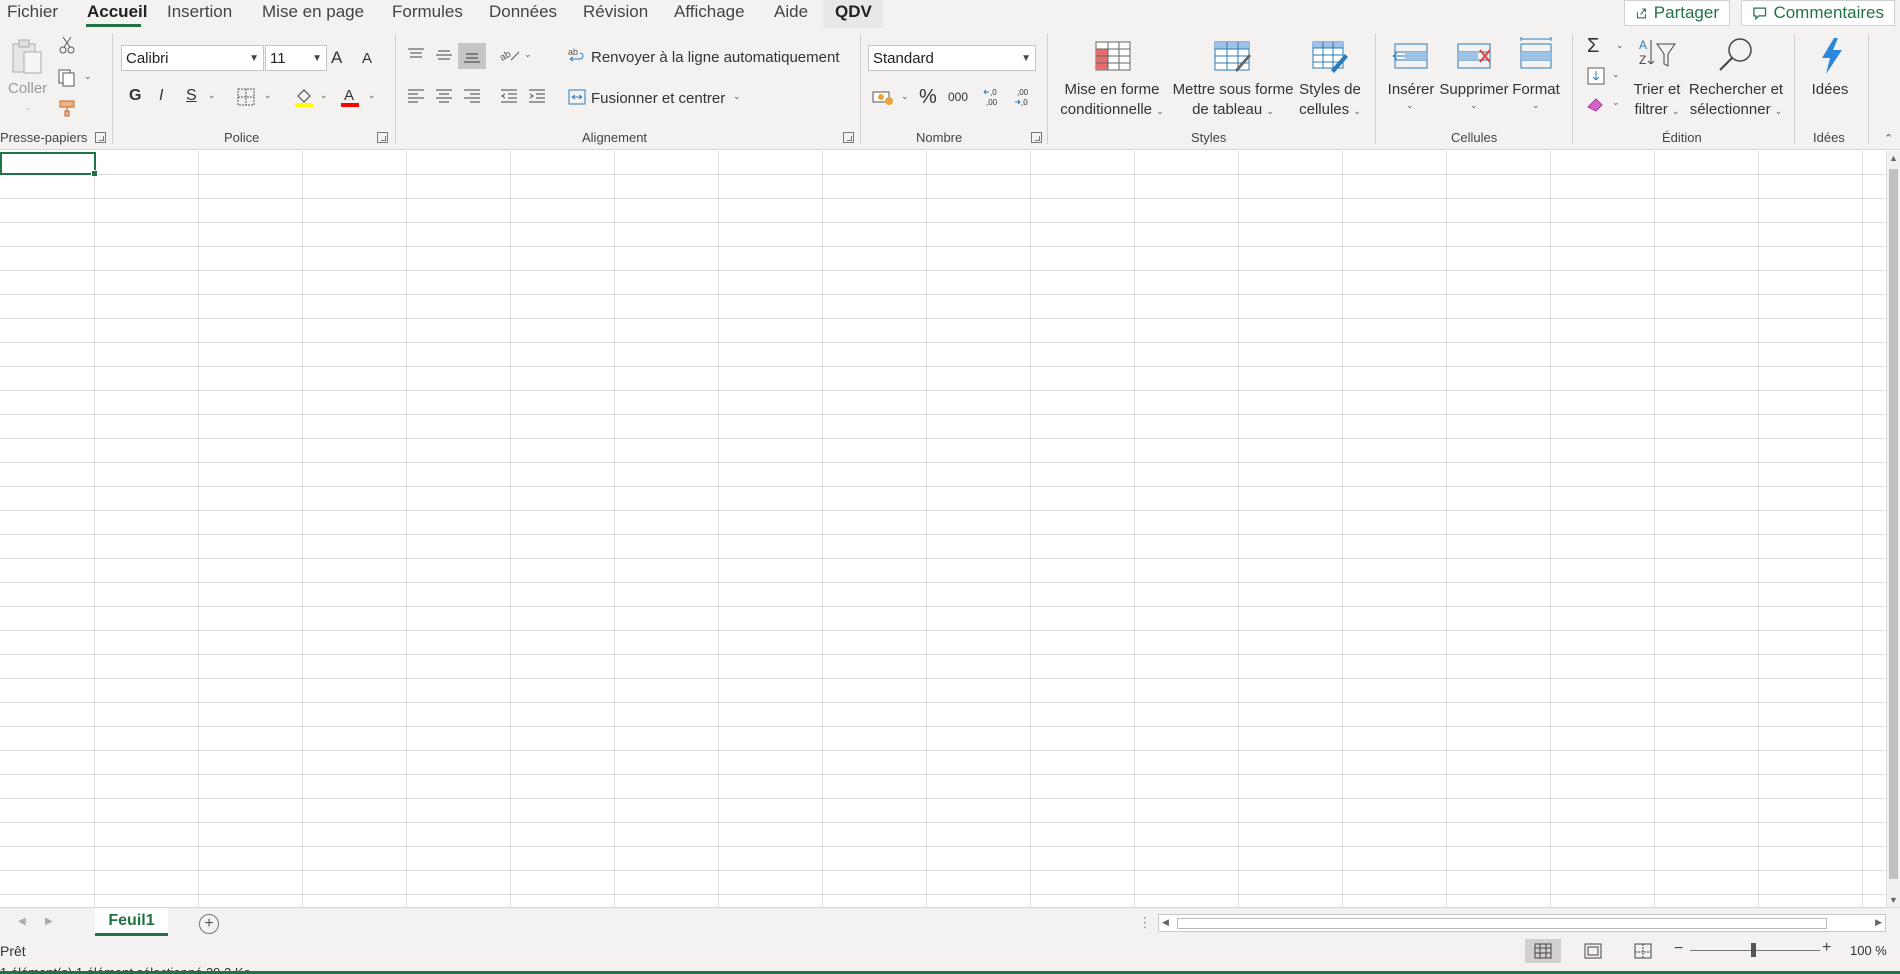 This screenshot has width=1900, height=974. I want to click on orientation-dropdown-icon: ⌄, so click(528, 54).